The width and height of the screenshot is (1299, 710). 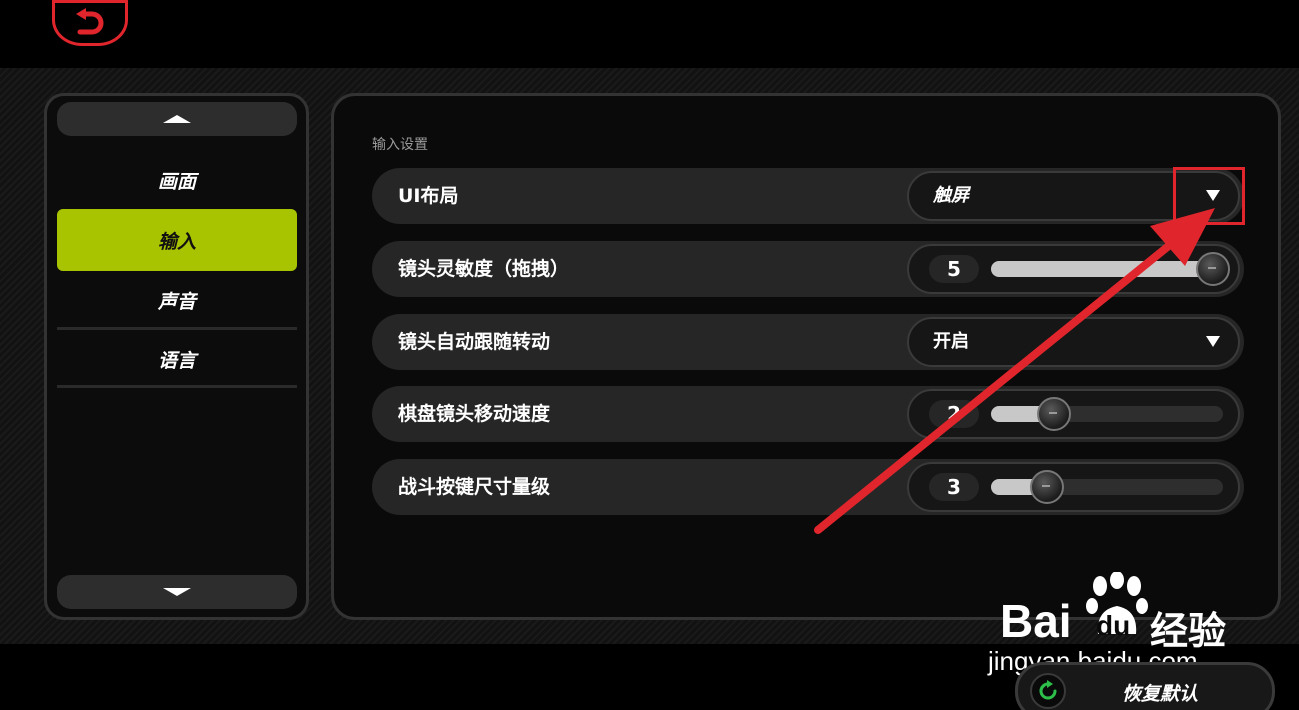 What do you see at coordinates (1107, 269) in the screenshot?
I see `slider-fill` at bounding box center [1107, 269].